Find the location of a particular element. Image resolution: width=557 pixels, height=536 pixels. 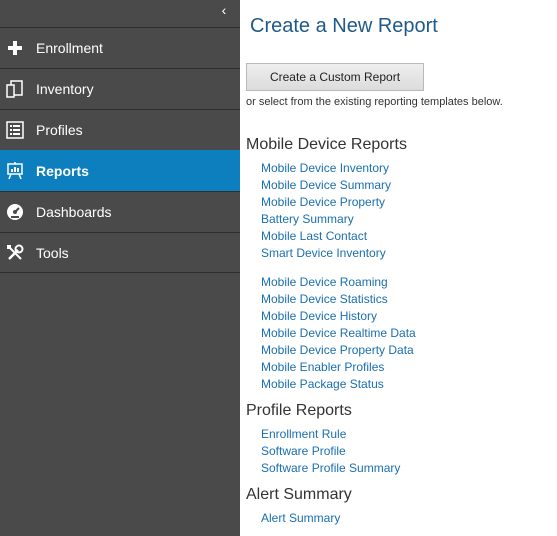

presentation-icon is located at coordinates (15, 171).